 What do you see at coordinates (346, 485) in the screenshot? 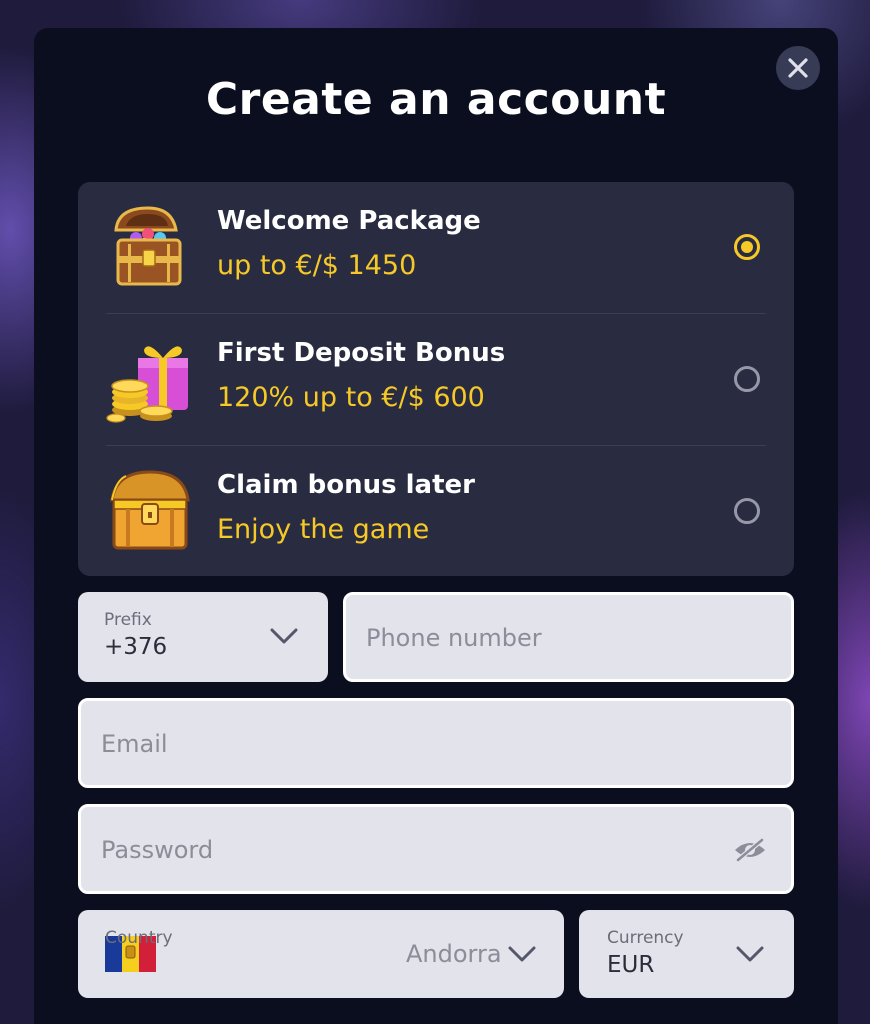
I see `bonus-title: Claim bonus later` at bounding box center [346, 485].